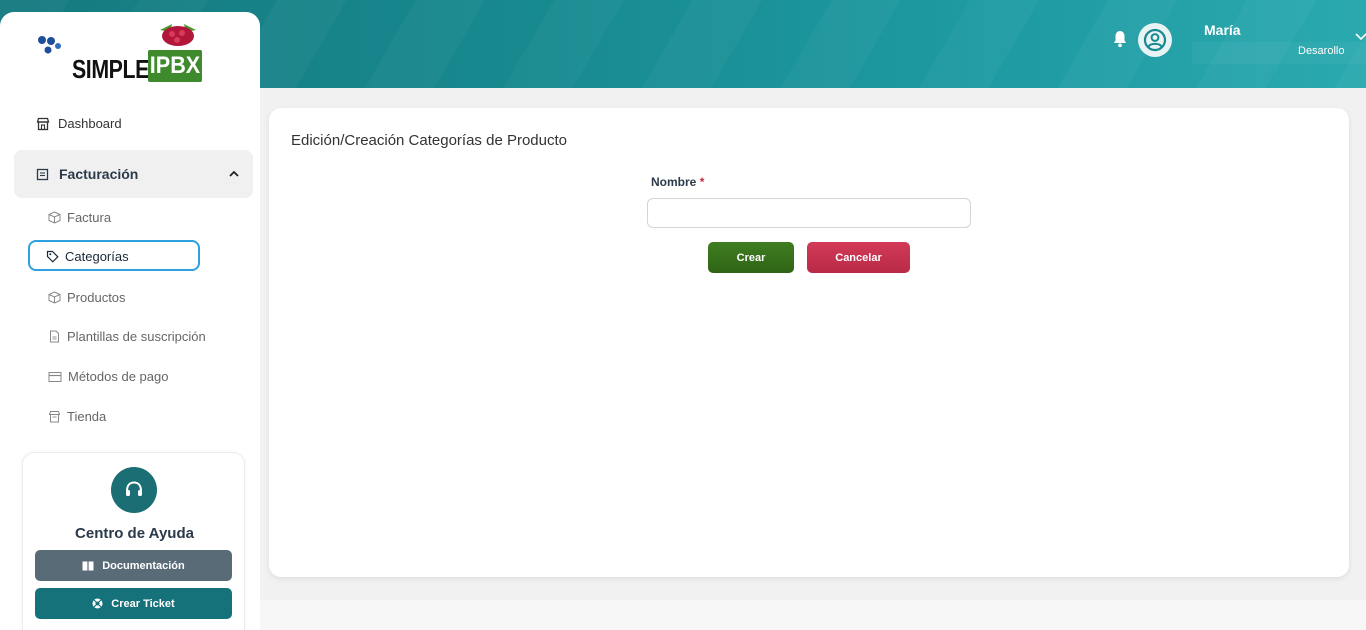  Describe the element at coordinates (1222, 30) in the screenshot. I see `user-name: María` at that location.